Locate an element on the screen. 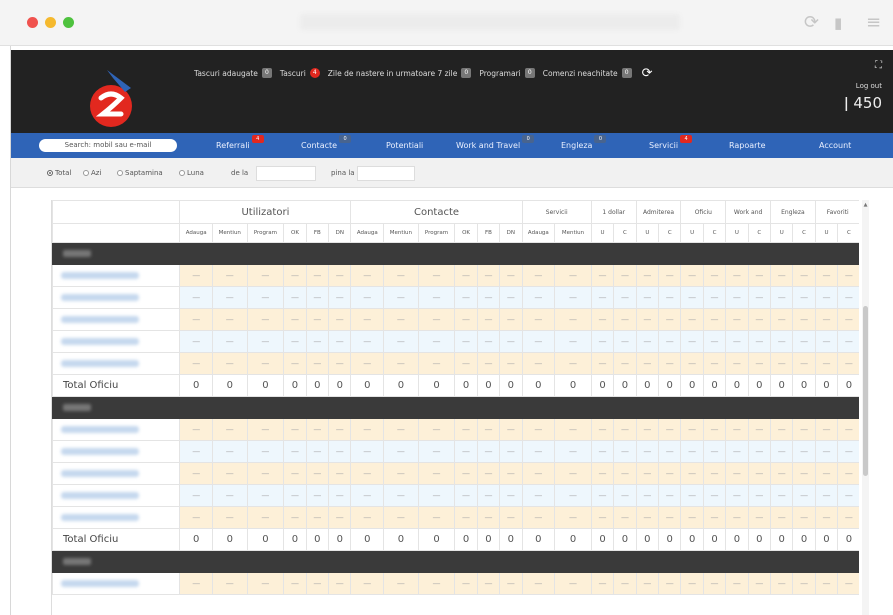 The height and width of the screenshot is (615, 893). nav-item-contacte: Contacte 0 is located at coordinates (326, 142).